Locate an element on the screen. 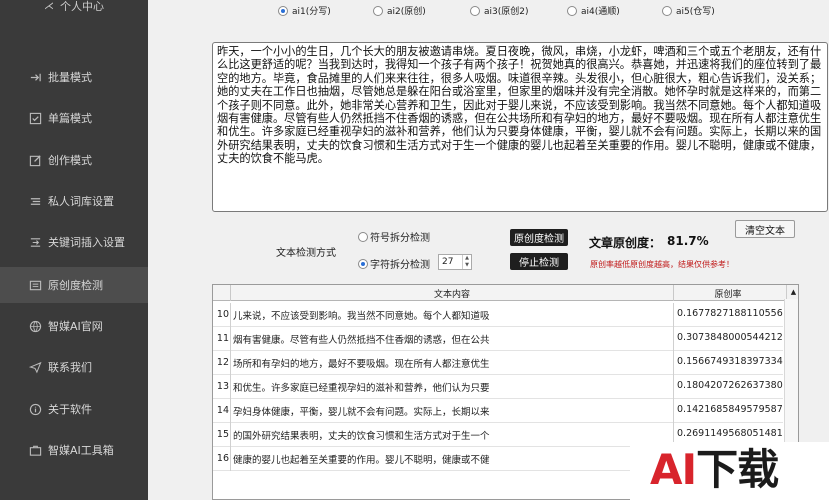 The width and height of the screenshot is (829, 500). radio-label: ai2(原创) is located at coordinates (406, 12).